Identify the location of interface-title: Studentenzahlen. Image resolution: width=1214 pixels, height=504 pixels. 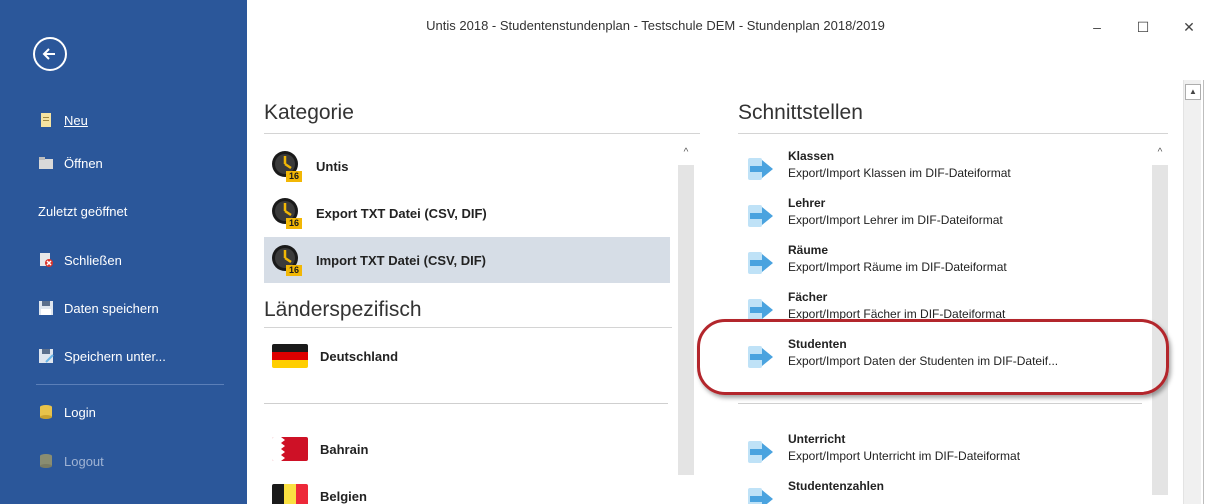
(836, 486).